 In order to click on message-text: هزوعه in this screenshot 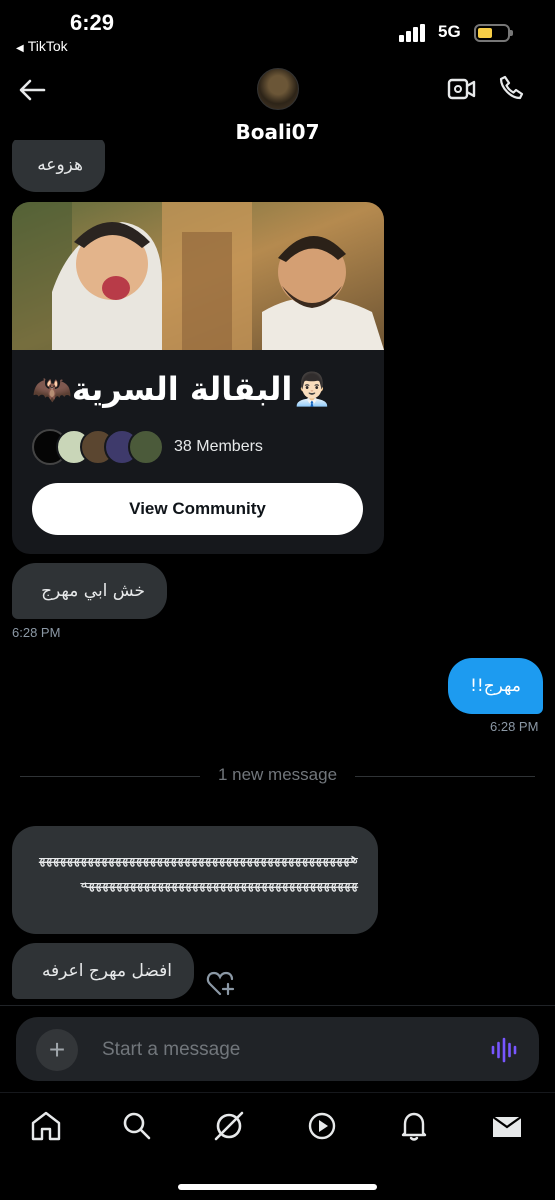, I will do `click(60, 165)`.